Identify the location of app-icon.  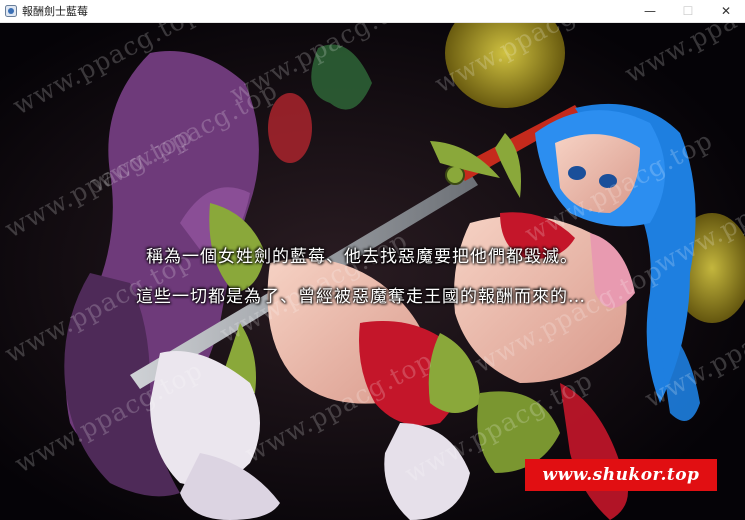
(11, 11).